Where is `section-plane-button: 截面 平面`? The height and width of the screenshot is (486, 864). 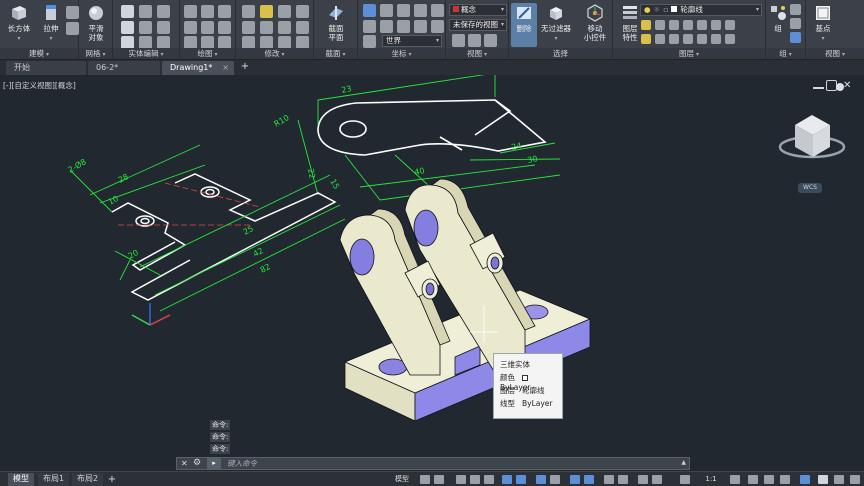 section-plane-button: 截面 平面 is located at coordinates (336, 25).